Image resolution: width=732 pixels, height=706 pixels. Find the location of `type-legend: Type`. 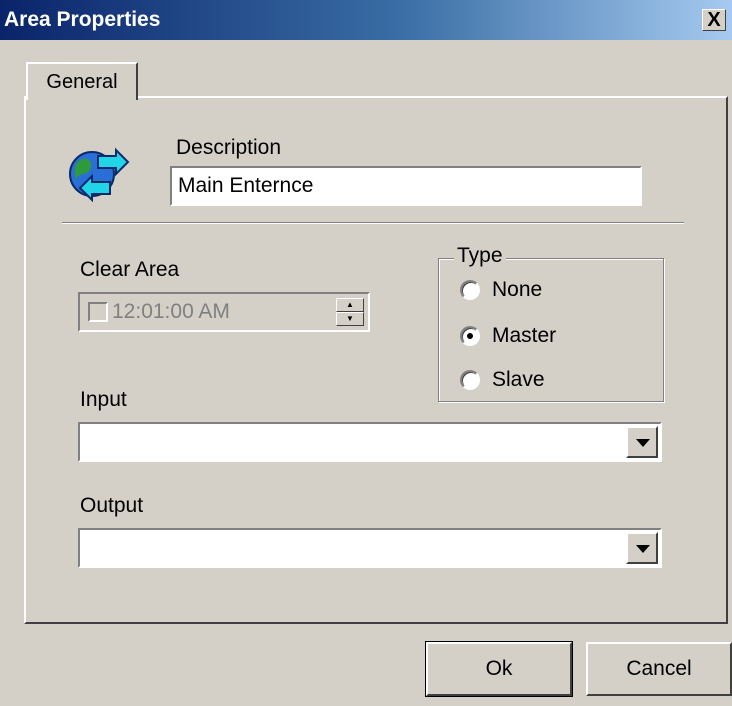

type-legend: Type is located at coordinates (480, 256).